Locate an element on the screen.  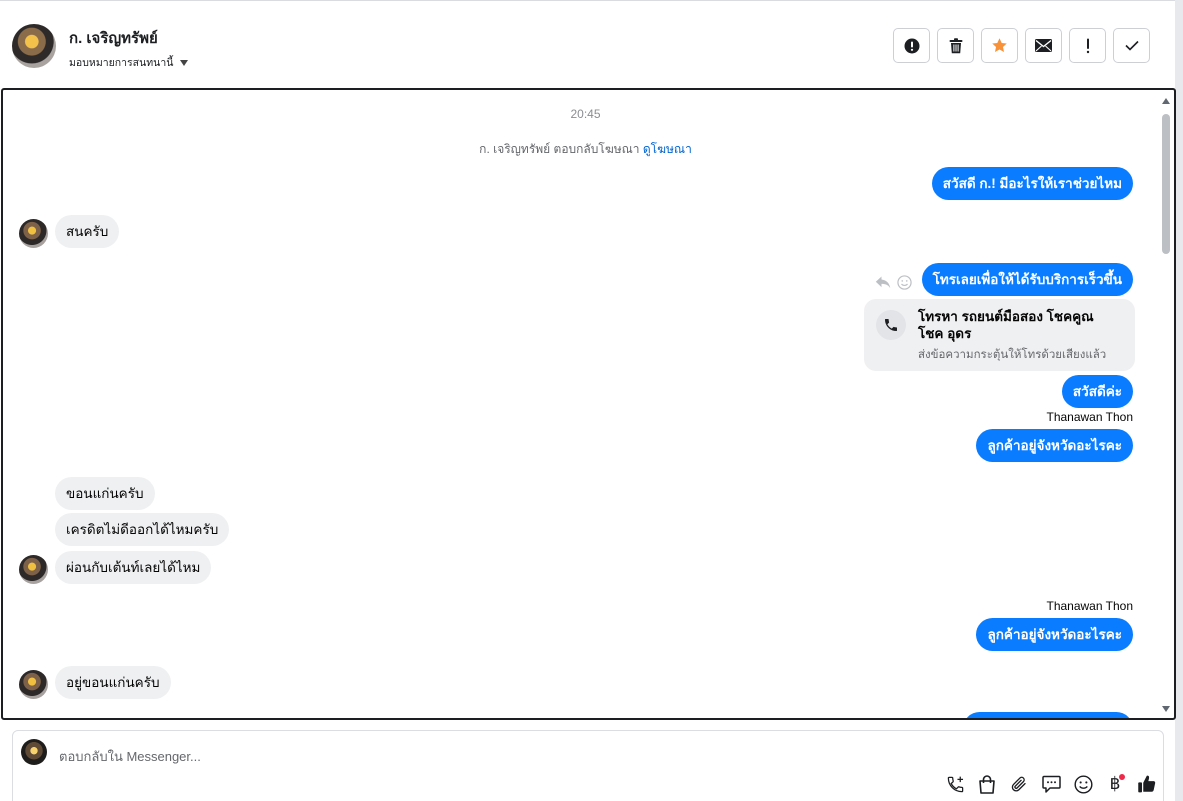
contact-name: ก. เจริญทรัพย์ is located at coordinates (113, 38).